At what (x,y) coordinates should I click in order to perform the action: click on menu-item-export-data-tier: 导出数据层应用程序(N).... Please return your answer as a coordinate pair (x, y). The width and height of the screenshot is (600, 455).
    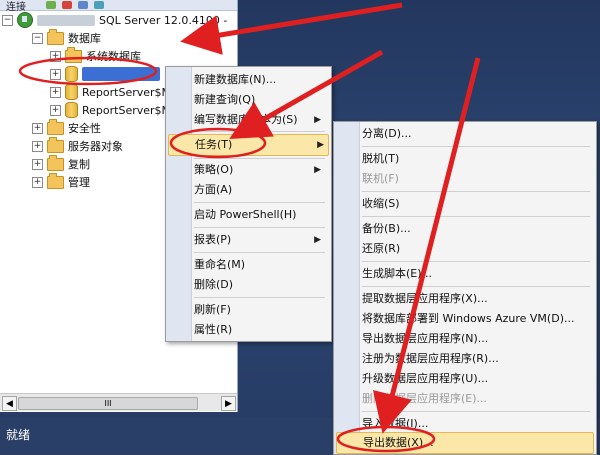
    Looking at the image, I should click on (476, 339).